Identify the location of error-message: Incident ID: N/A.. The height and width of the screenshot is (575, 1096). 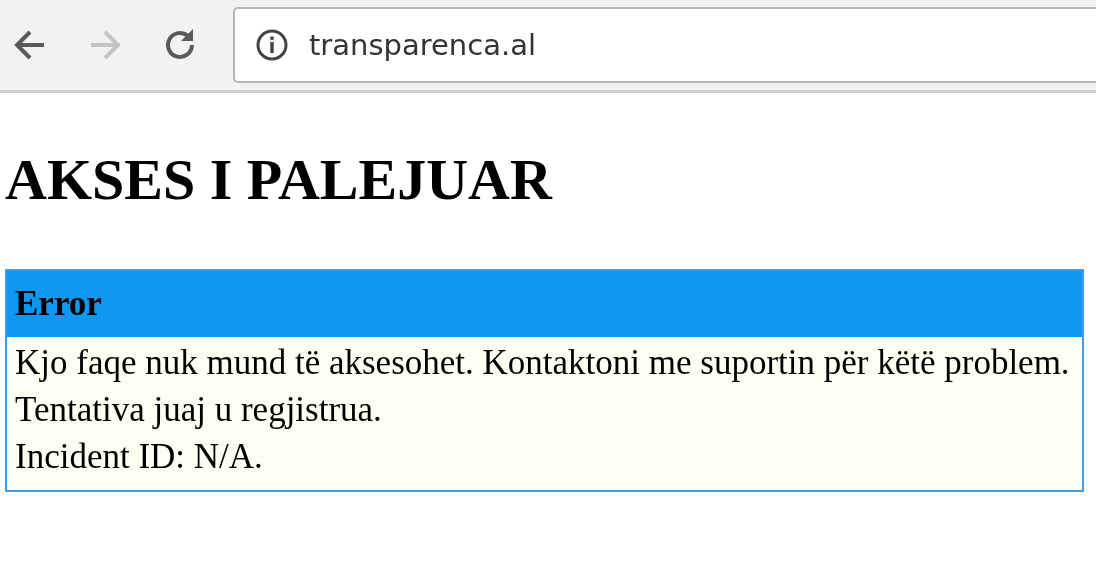
(139, 457).